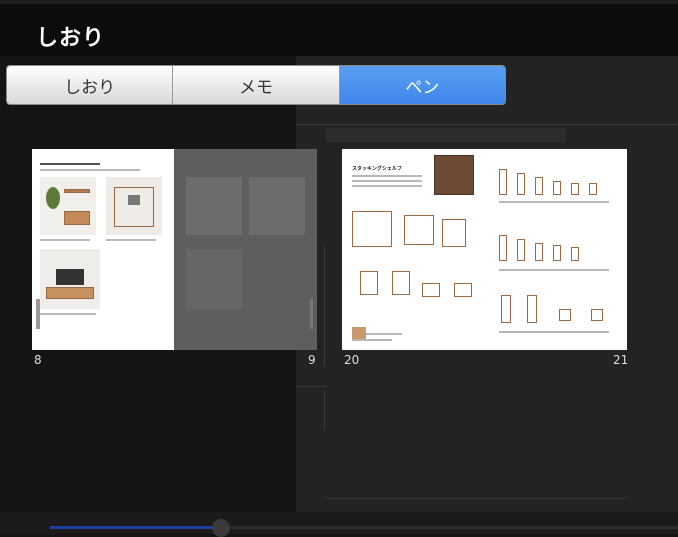  Describe the element at coordinates (352, 360) in the screenshot. I see `page-number-20: 20` at that location.